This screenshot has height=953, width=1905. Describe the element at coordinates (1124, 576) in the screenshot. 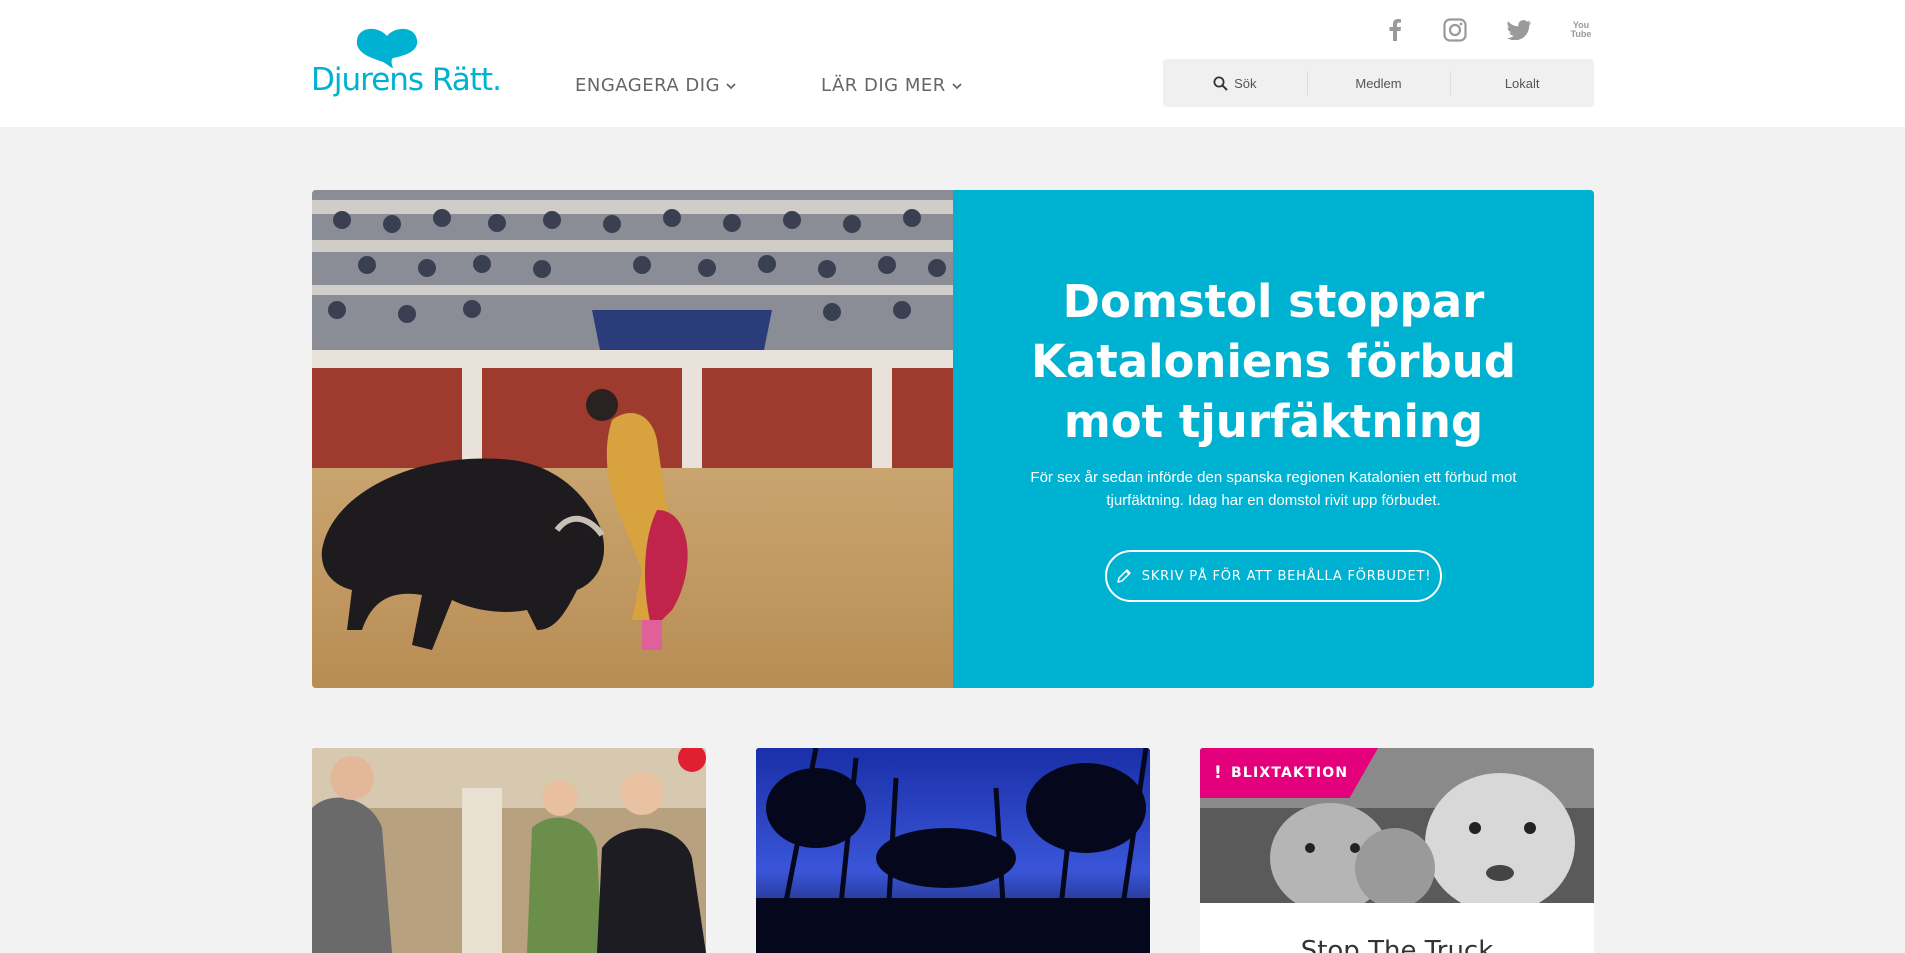

I see `pencil-icon` at that location.